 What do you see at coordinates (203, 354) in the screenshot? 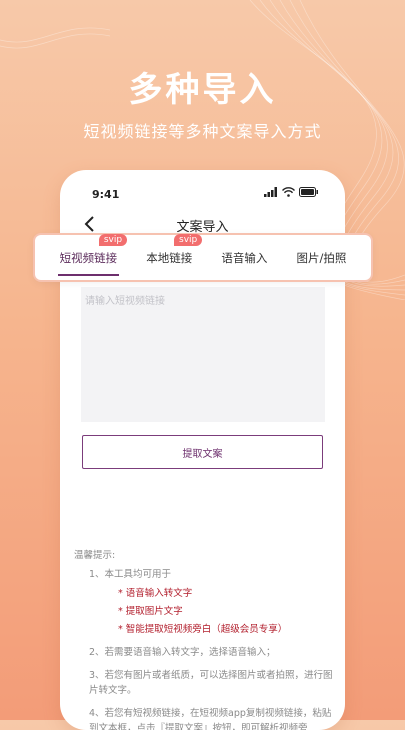
I see `link-input: 请输入短视频链接` at bounding box center [203, 354].